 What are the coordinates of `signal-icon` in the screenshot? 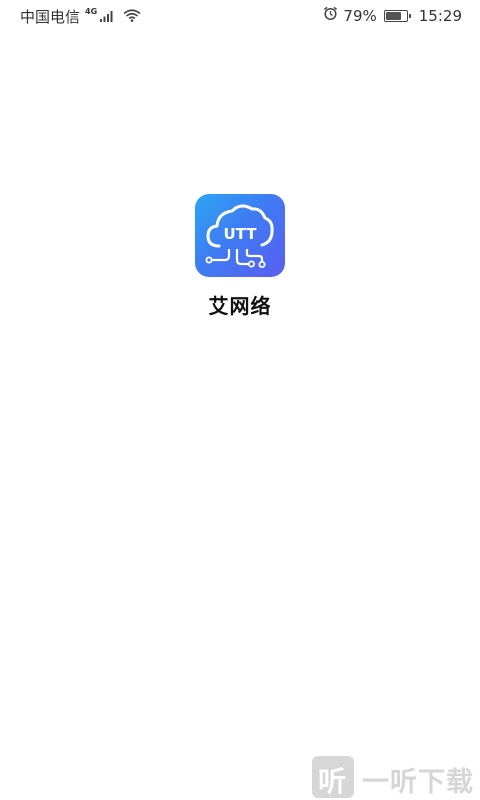 It's located at (107, 17).